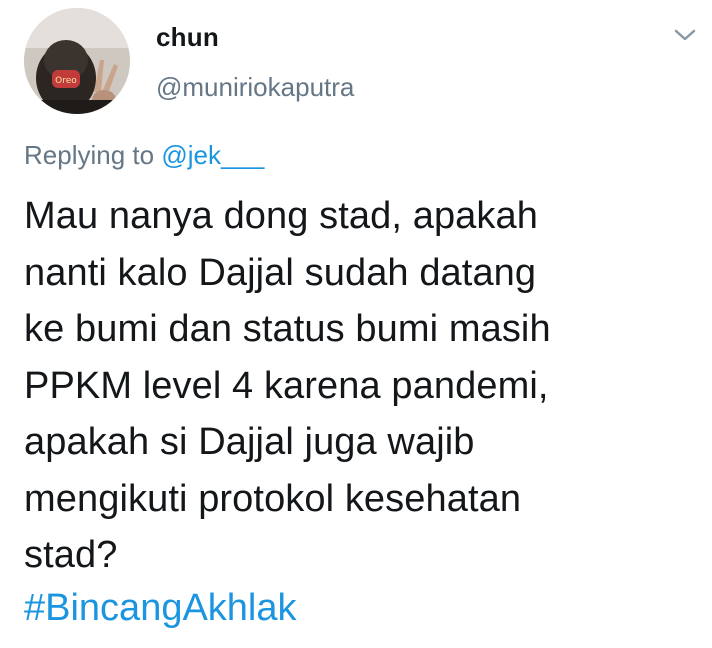 The image size is (712, 648). Describe the element at coordinates (66, 81) in the screenshot. I see `svg-text: Oreo` at that location.